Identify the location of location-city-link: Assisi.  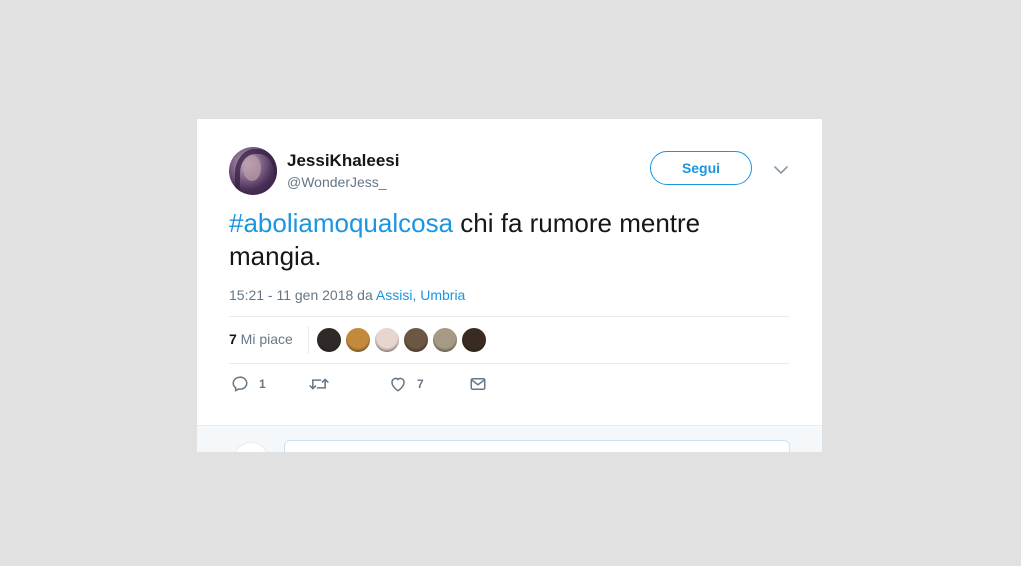
(394, 295).